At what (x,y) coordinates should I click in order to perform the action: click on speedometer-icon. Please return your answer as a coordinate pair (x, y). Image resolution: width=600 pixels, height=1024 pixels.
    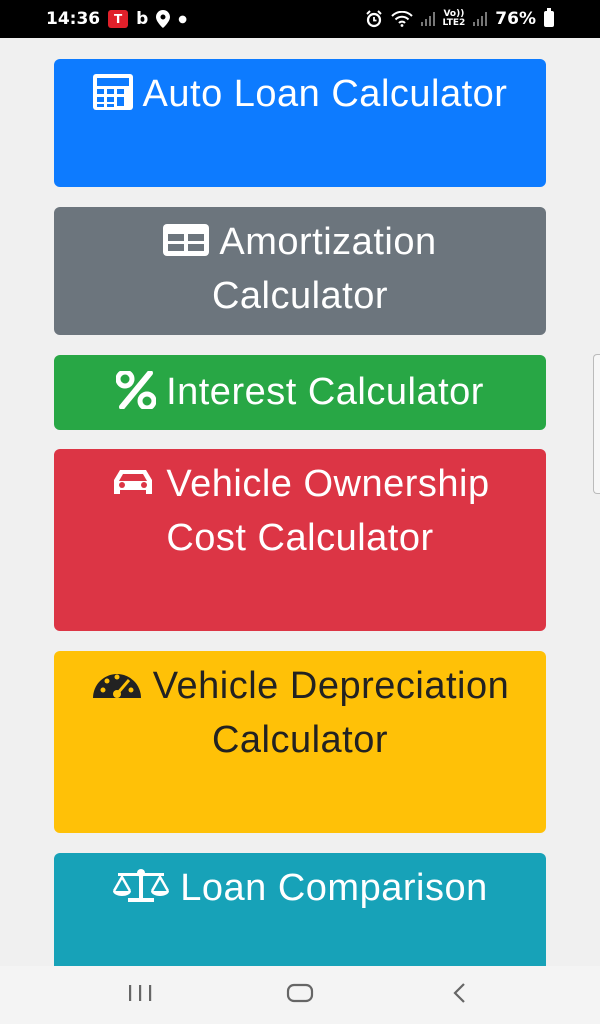
    Looking at the image, I should click on (117, 684).